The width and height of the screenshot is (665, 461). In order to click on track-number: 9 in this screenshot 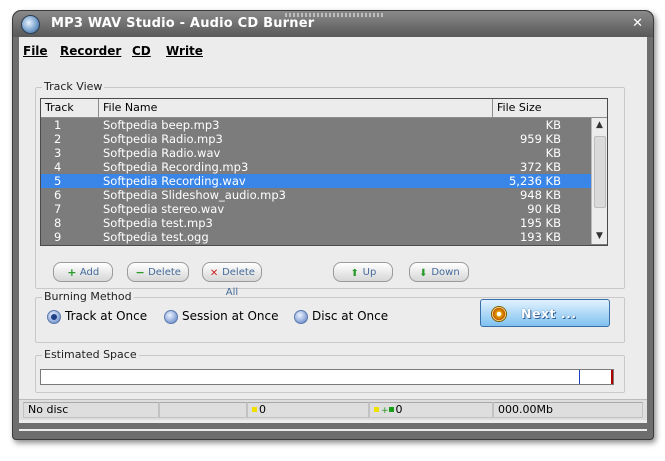, I will do `click(58, 237)`.